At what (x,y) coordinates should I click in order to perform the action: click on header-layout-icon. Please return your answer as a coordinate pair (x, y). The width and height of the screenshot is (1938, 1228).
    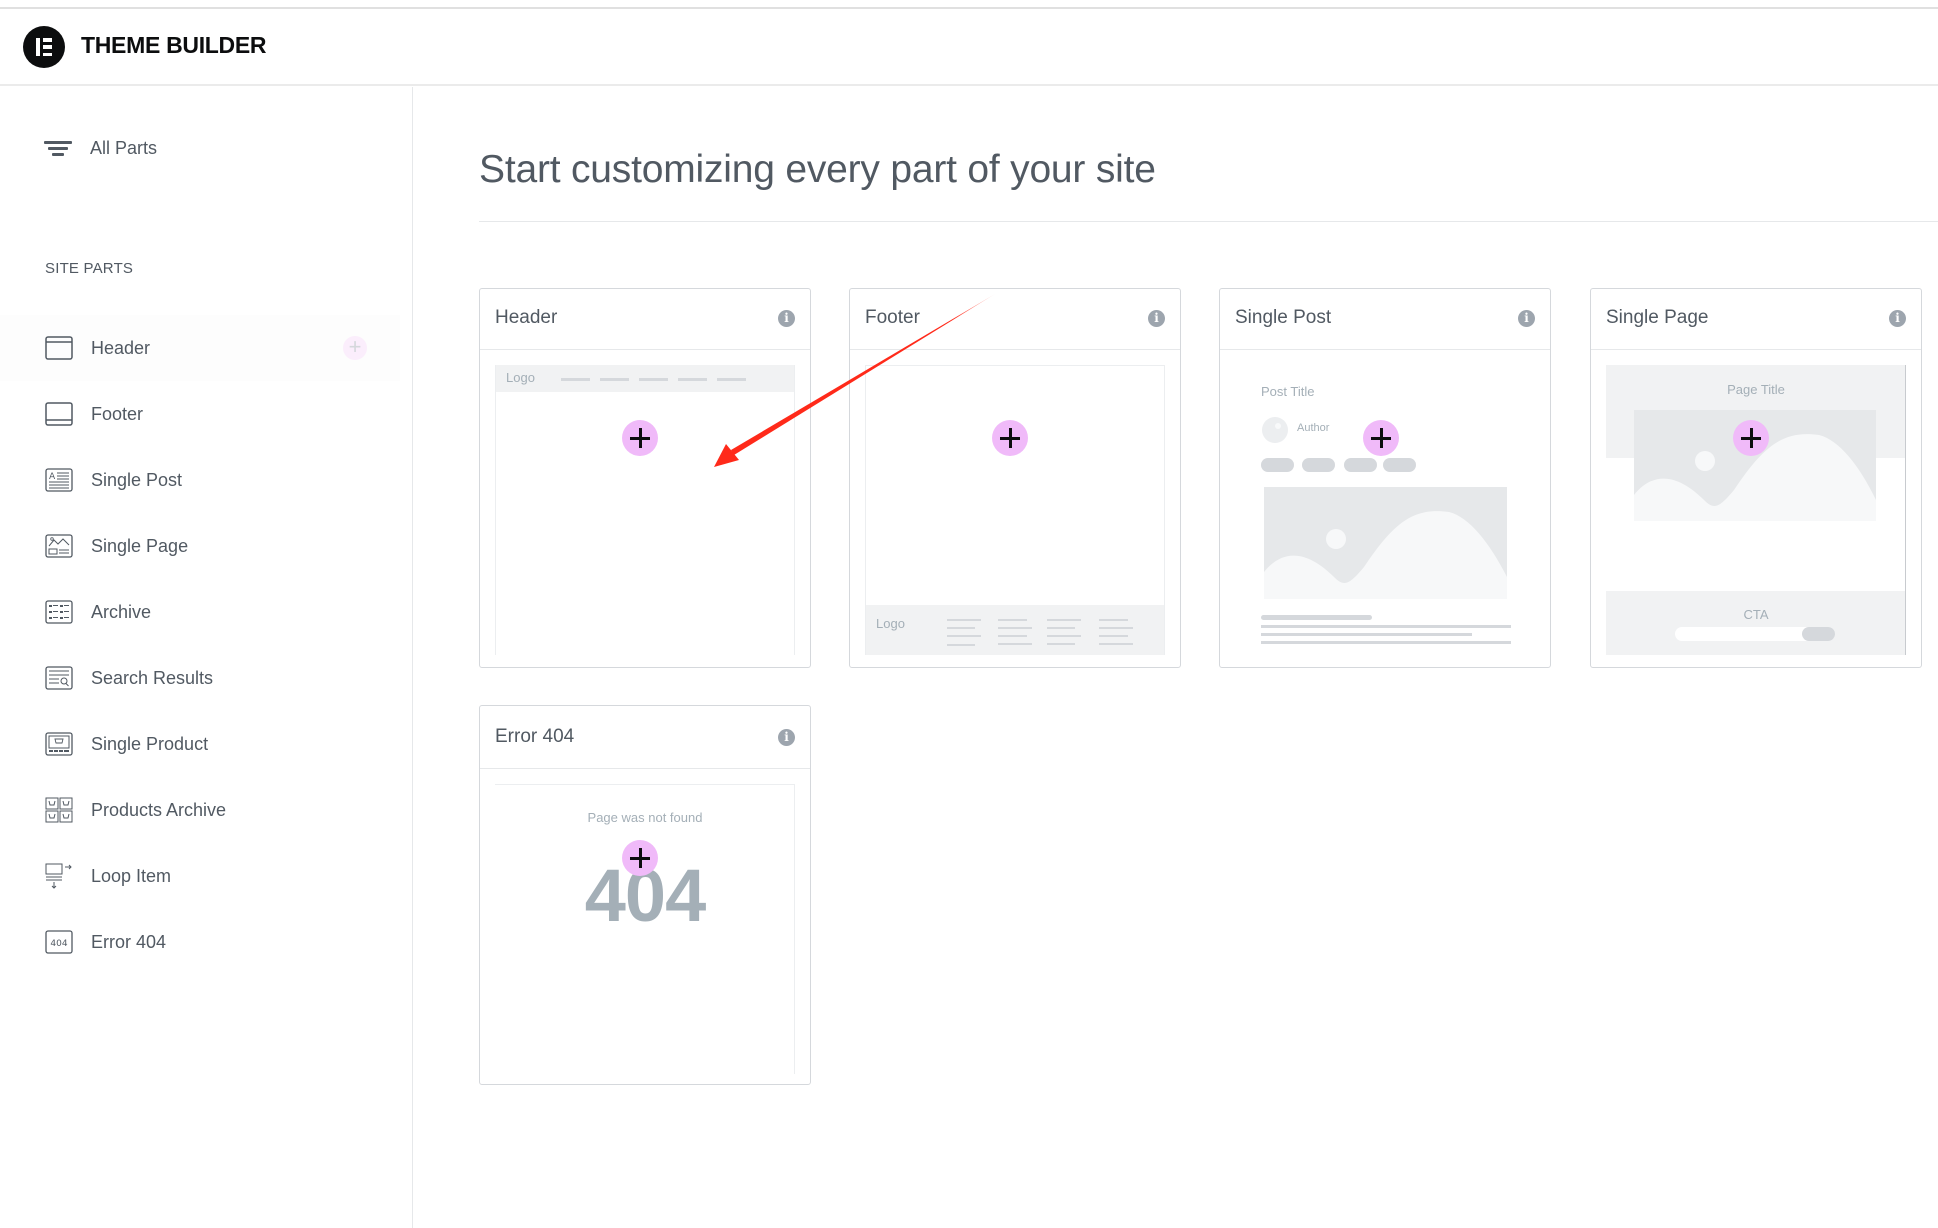
    Looking at the image, I should click on (59, 348).